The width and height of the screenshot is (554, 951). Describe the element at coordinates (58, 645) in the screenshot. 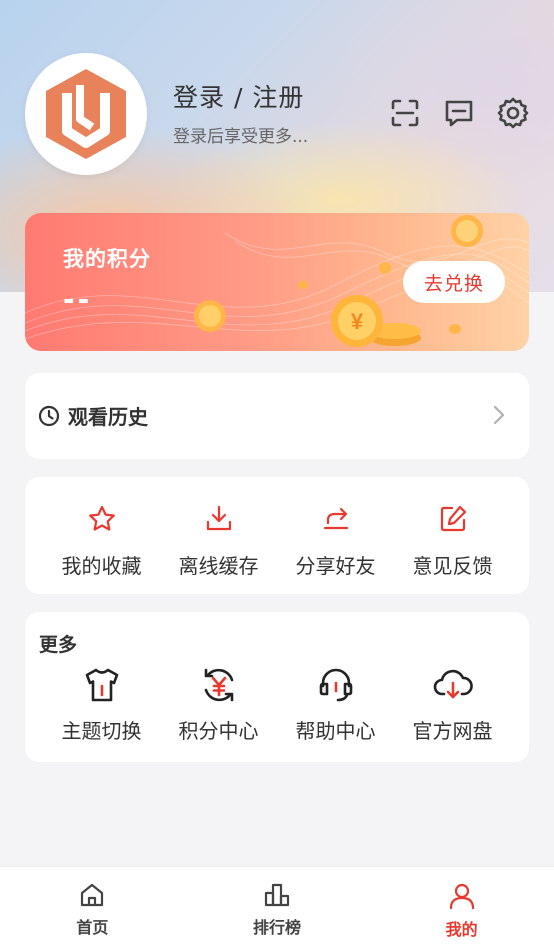

I see `more-section-title: 更多` at that location.